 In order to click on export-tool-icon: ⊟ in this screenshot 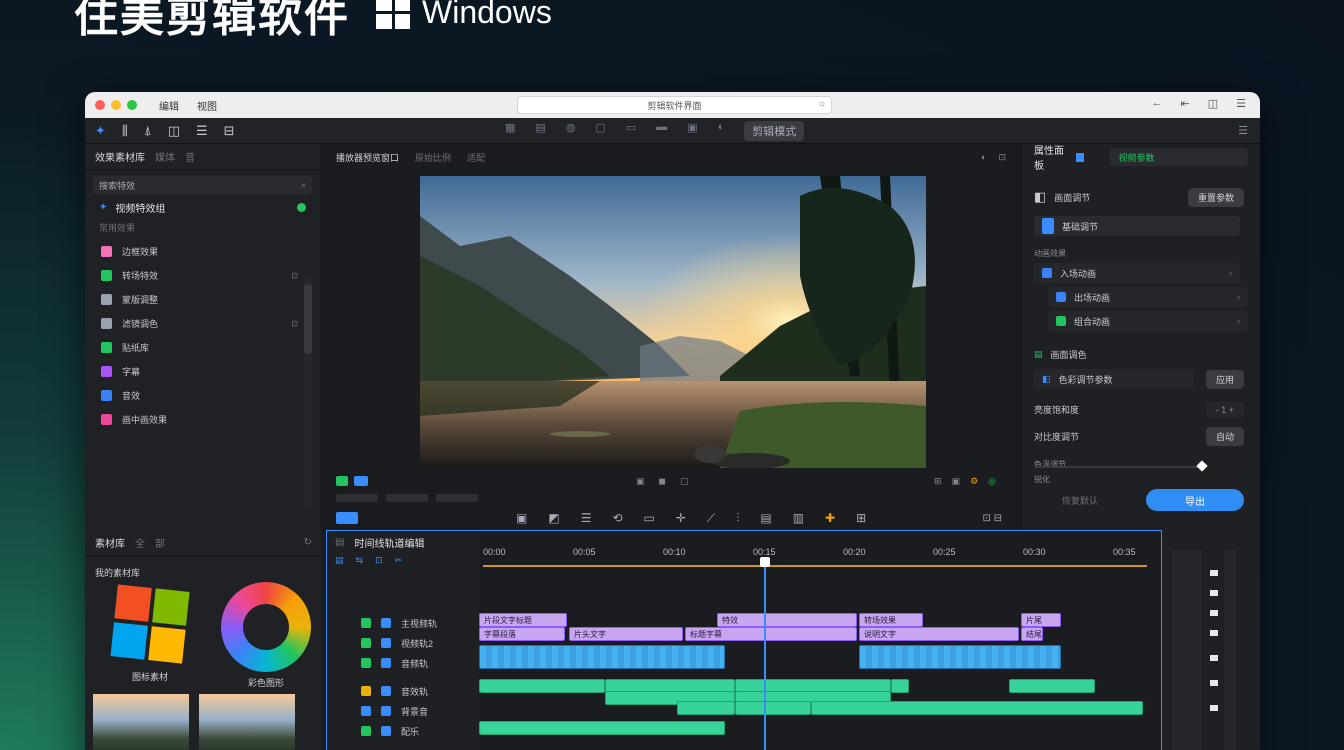, I will do `click(229, 131)`.